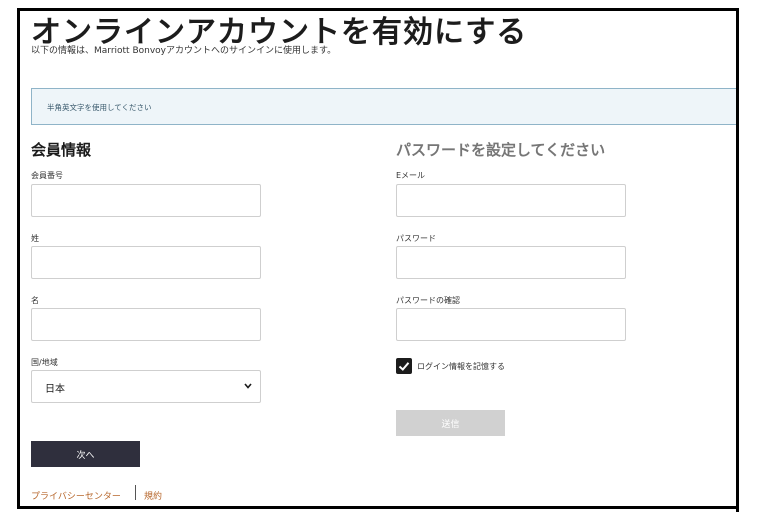 This screenshot has width=760, height=520. Describe the element at coordinates (146, 200) in the screenshot. I see `member-number-field` at that location.